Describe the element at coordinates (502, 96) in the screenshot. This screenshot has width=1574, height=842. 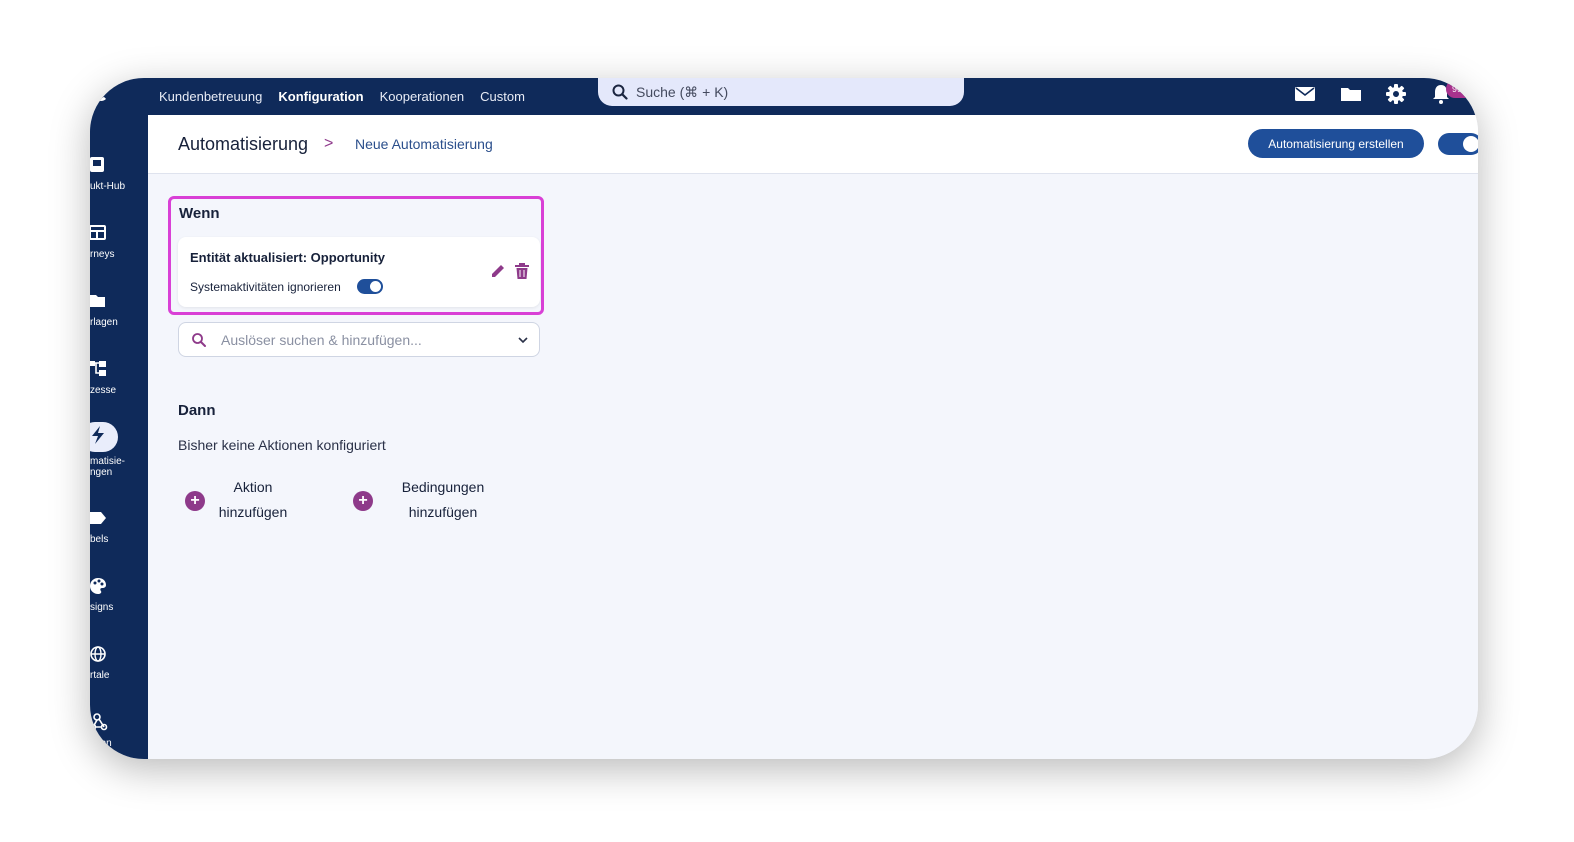
I see `nav-item-custom: Custom` at that location.